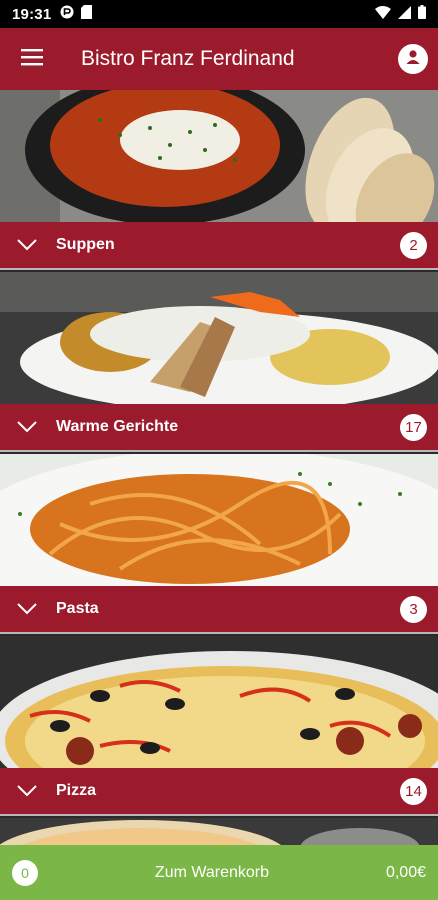 The height and width of the screenshot is (900, 438). What do you see at coordinates (383, 14) in the screenshot?
I see `wifi-icon` at bounding box center [383, 14].